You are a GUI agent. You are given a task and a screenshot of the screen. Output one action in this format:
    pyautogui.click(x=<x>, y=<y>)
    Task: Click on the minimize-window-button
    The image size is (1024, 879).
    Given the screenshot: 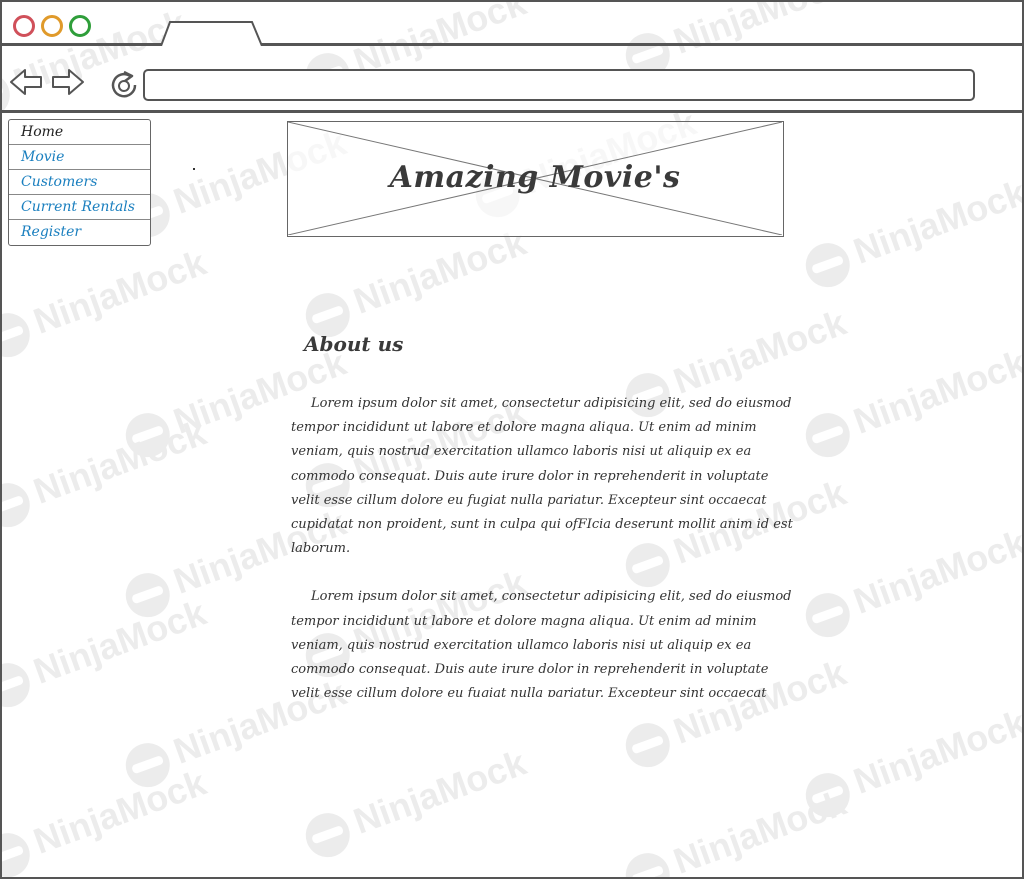 What is the action you would take?
    pyautogui.click(x=52, y=26)
    